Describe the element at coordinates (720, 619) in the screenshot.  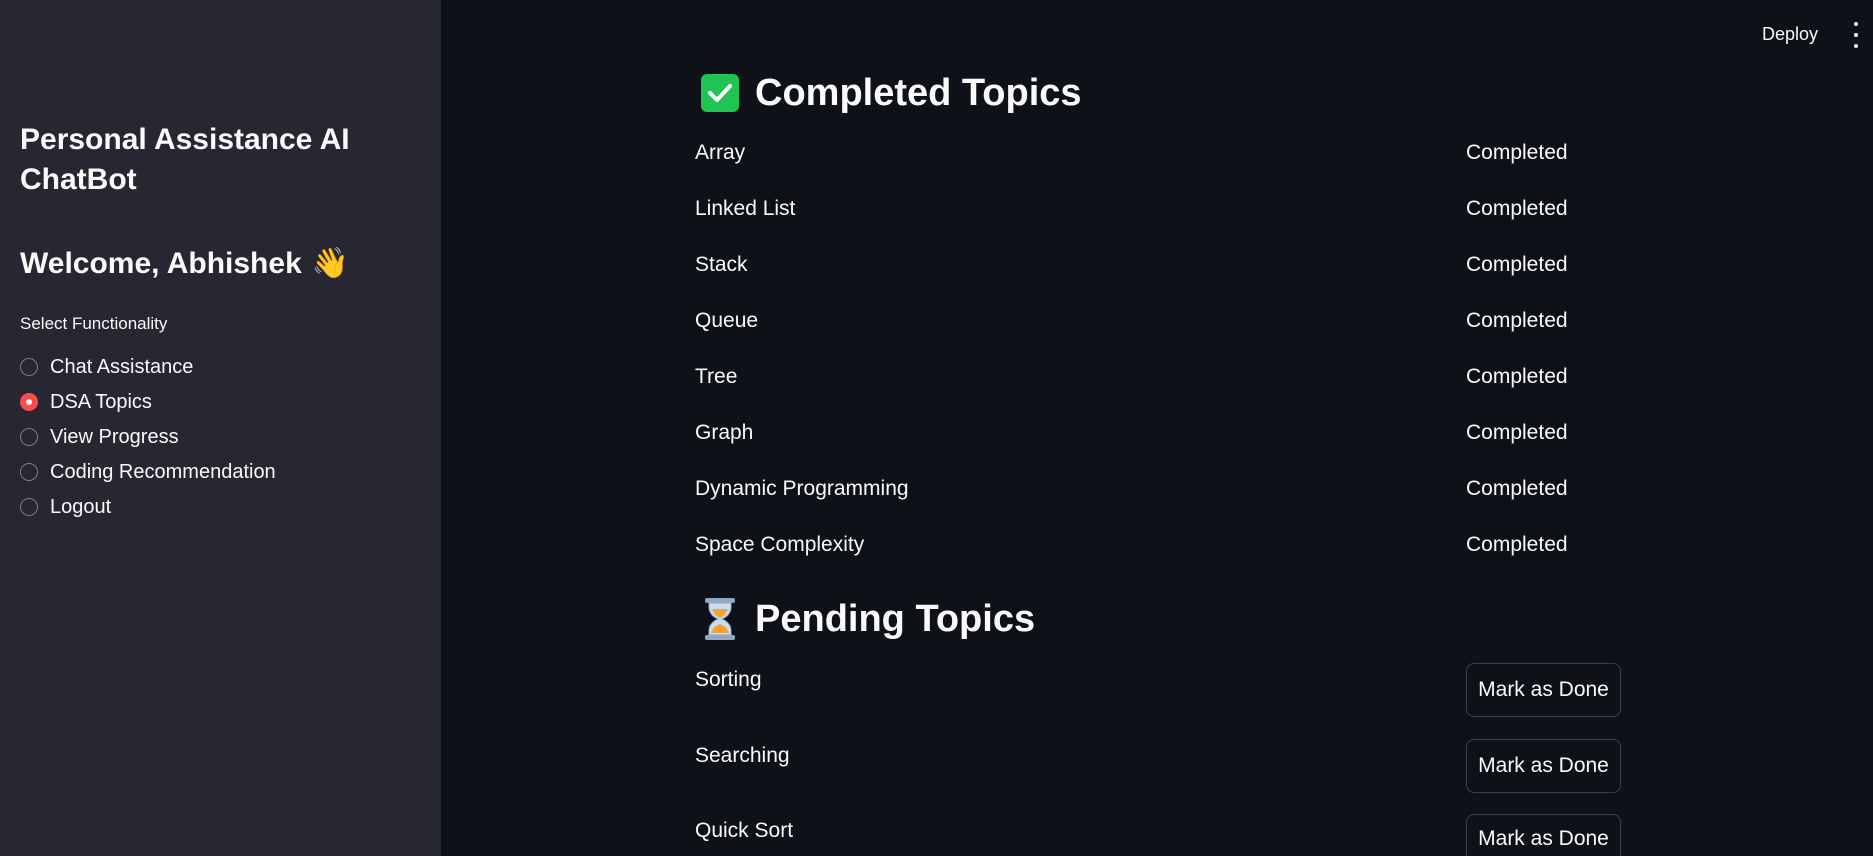
I see `hourglass-icon` at that location.